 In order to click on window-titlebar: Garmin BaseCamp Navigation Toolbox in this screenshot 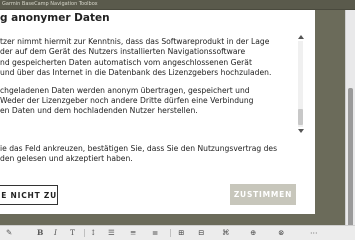, I will do `click(177, 5)`.